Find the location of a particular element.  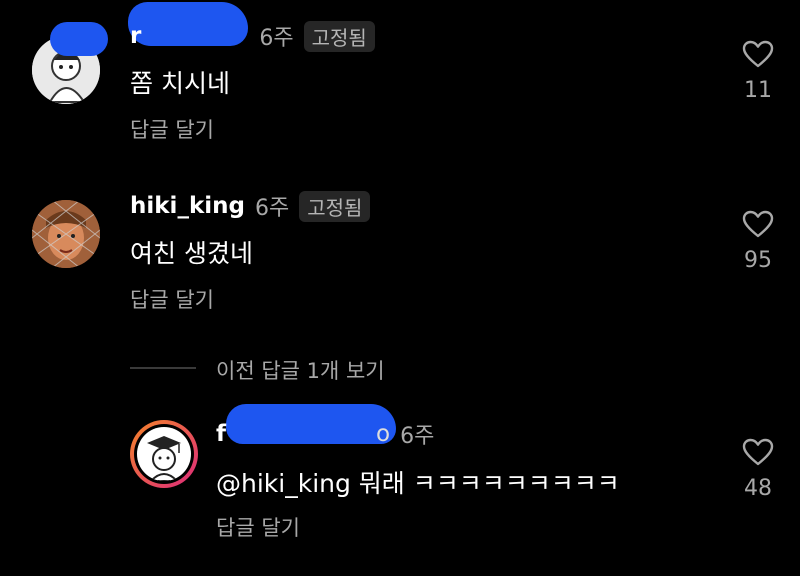

view-previous-replies-button: 이전 답글 1개 보기 is located at coordinates (300, 370).